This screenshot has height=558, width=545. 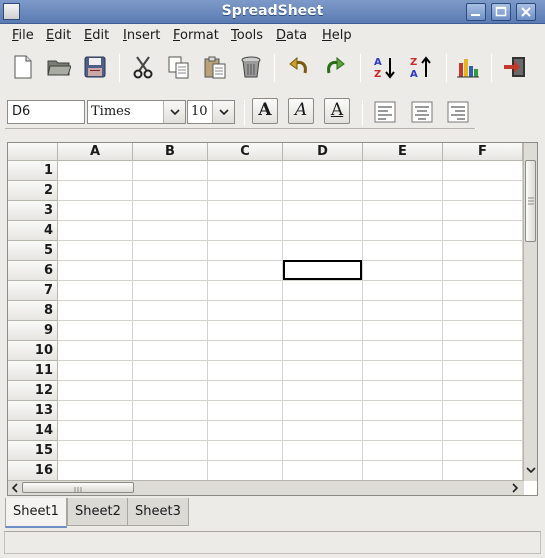 What do you see at coordinates (483, 211) in the screenshot?
I see `cell-f3` at bounding box center [483, 211].